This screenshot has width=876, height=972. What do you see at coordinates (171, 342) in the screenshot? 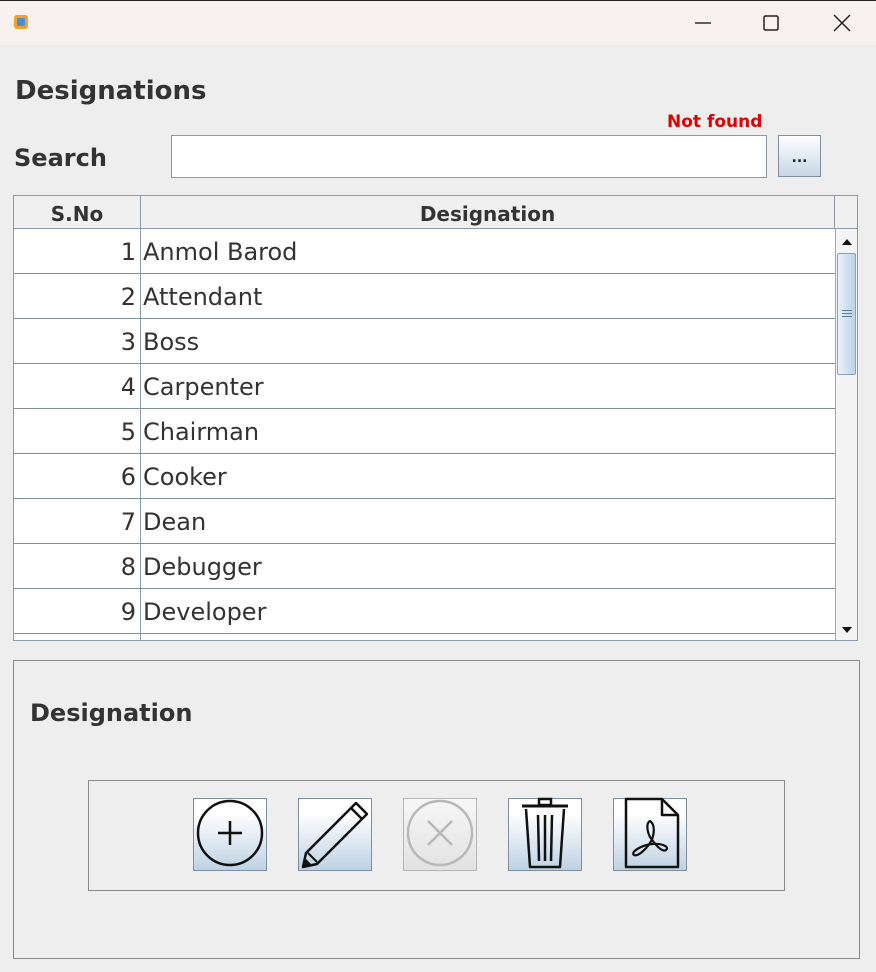
I see `row-designation: Boss` at bounding box center [171, 342].